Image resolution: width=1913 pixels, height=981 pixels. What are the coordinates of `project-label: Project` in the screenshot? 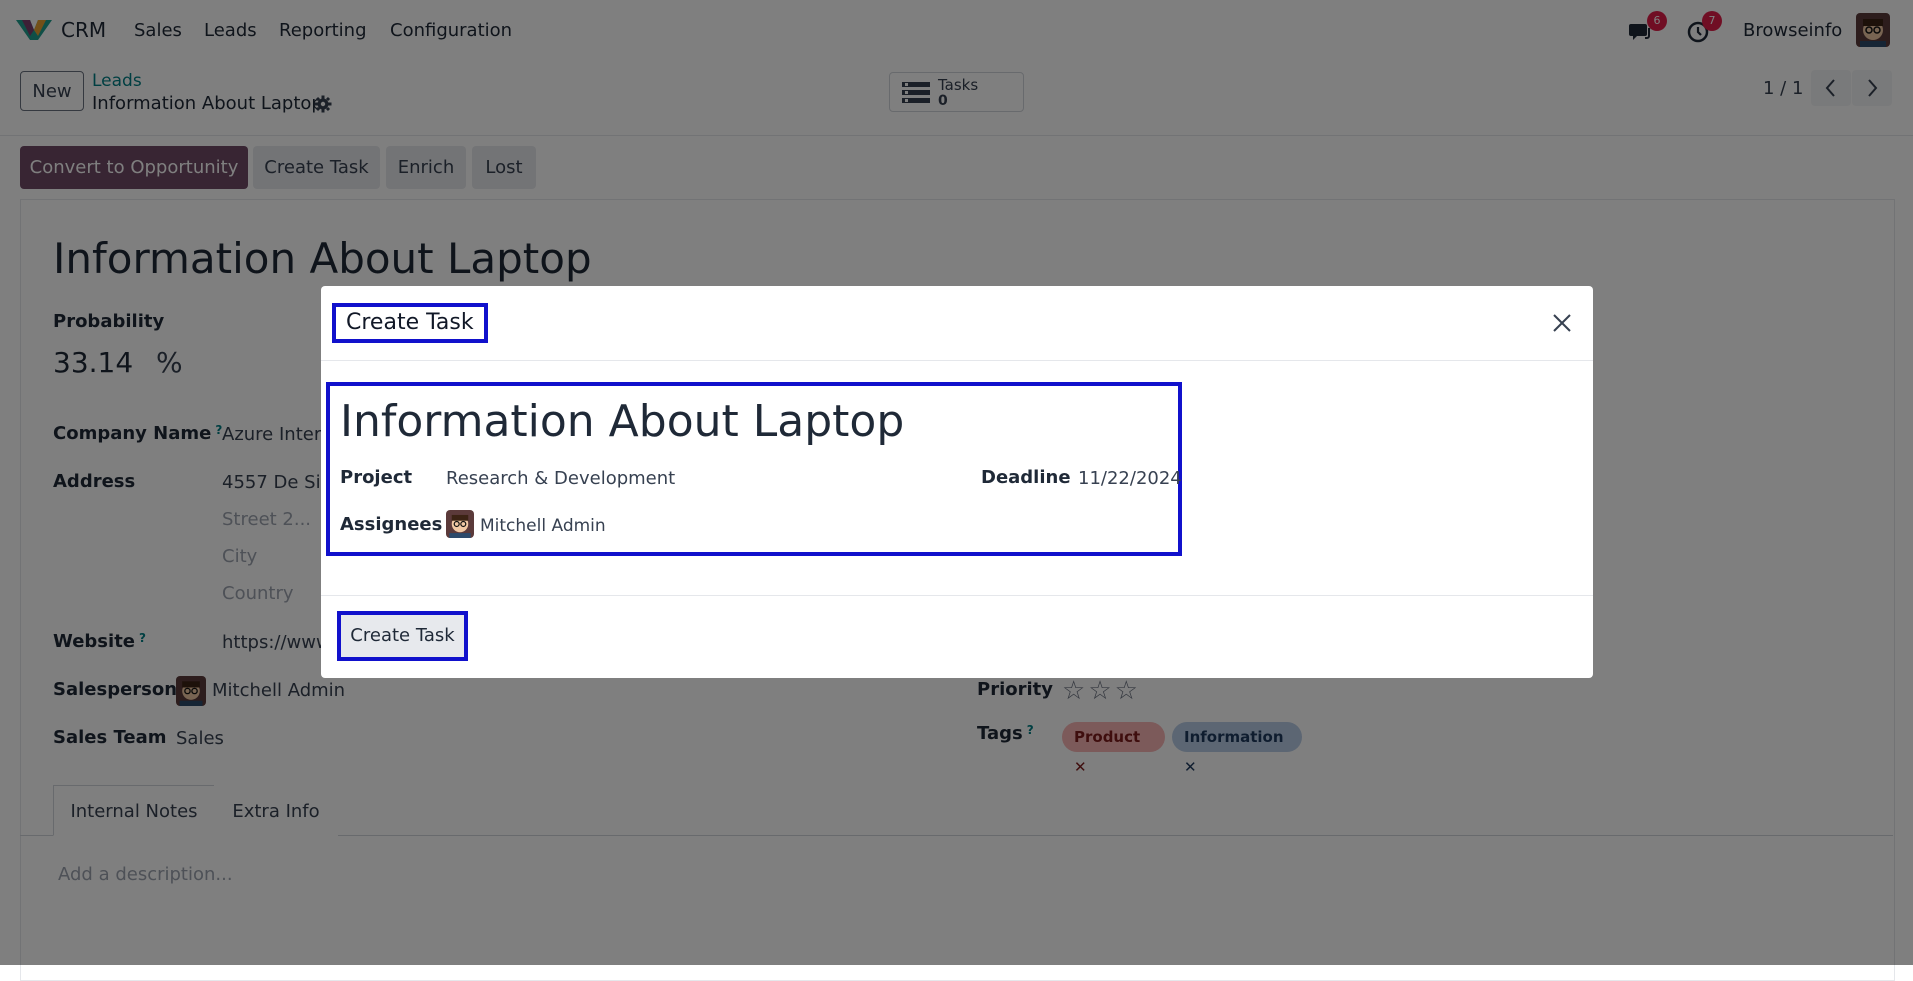 It's located at (376, 477).